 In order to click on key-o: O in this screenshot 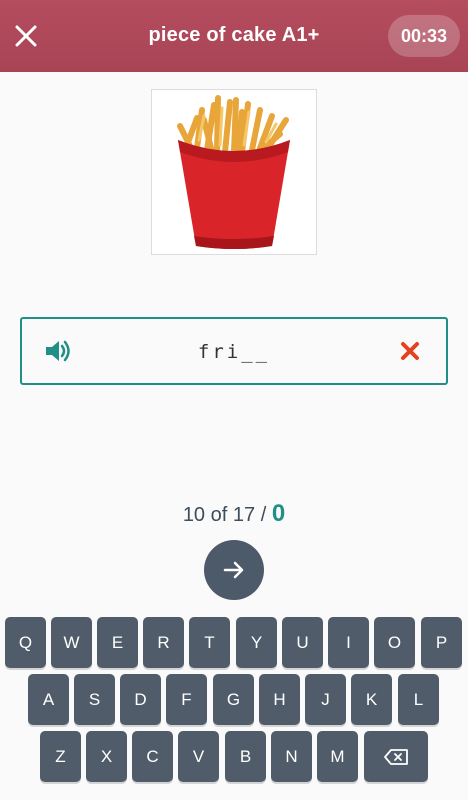, I will do `click(394, 642)`.